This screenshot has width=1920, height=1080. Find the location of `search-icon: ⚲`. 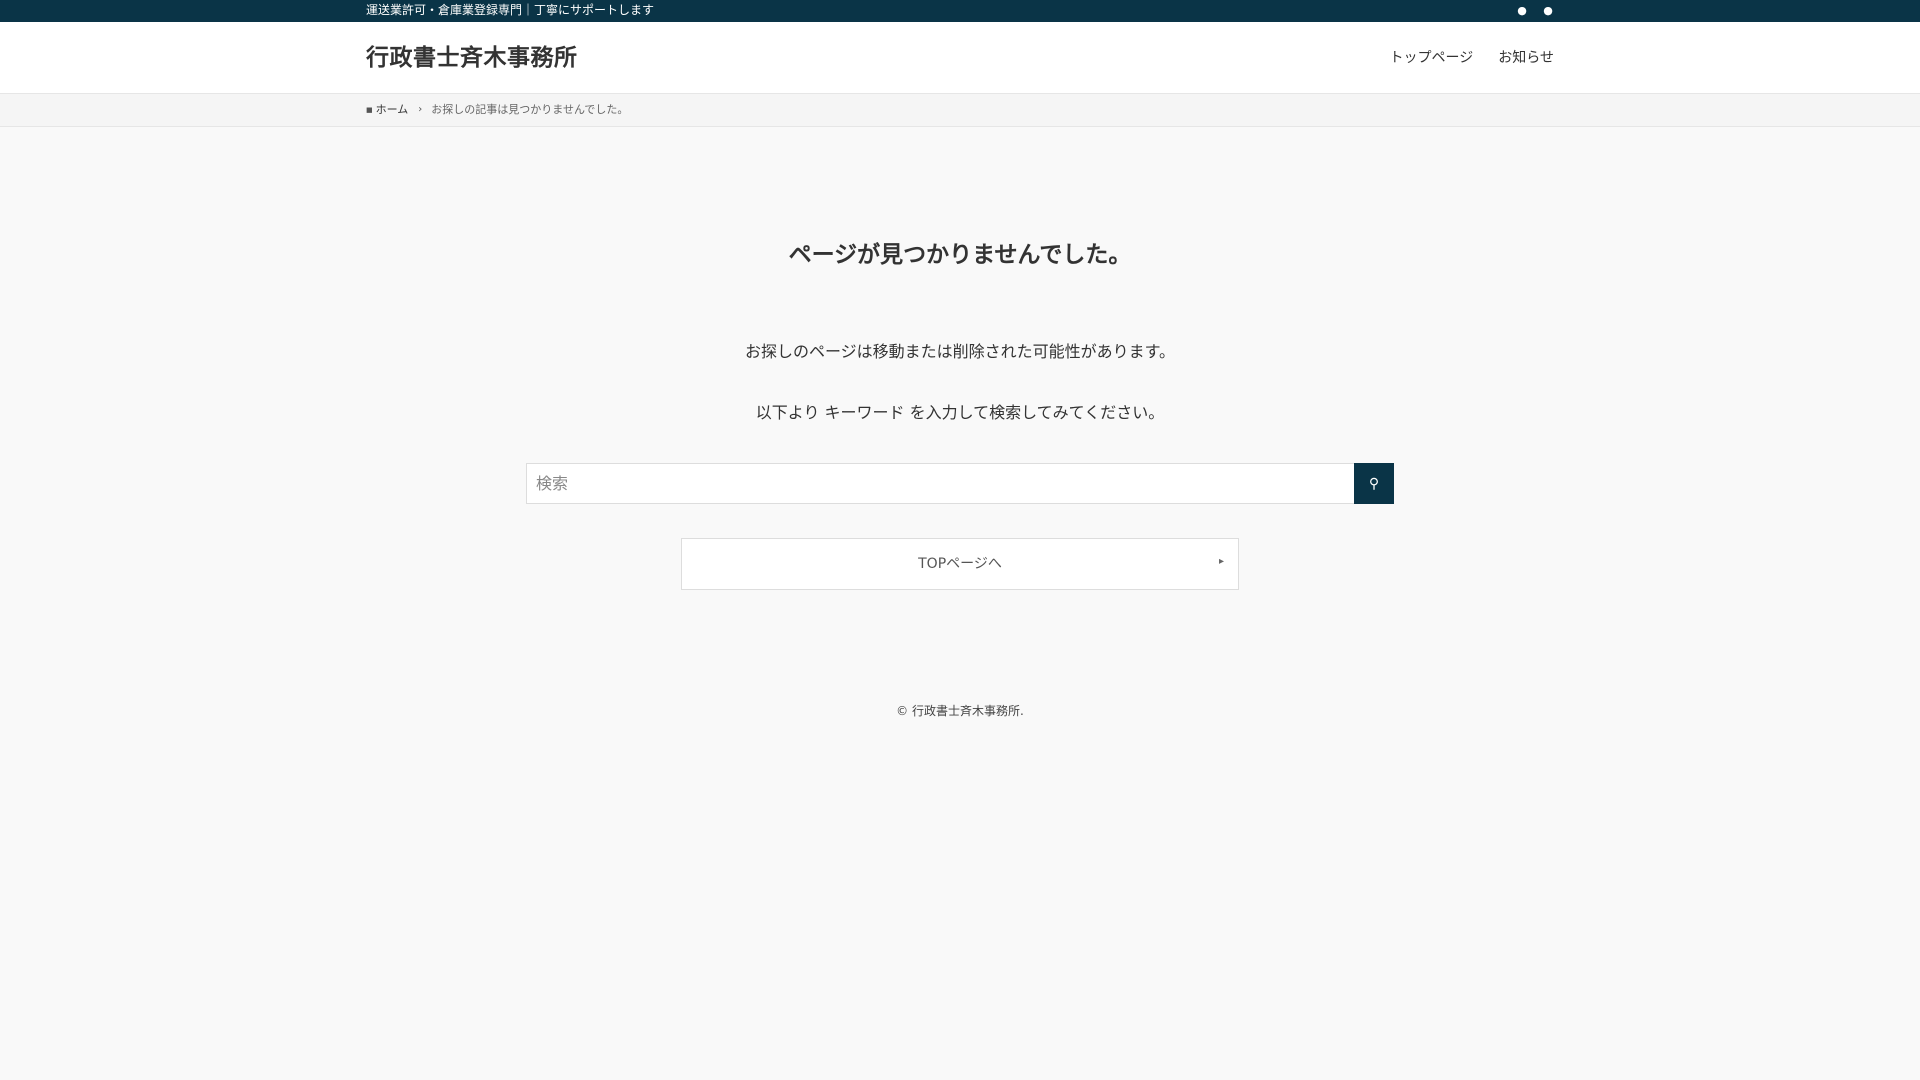

search-icon: ⚲ is located at coordinates (1374, 483).